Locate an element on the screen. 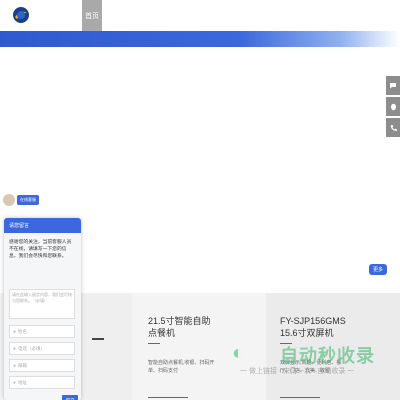  watermark: ◐ 自动秒收录 一 做上链接 · 来访一次 · 自动收录 一 is located at coordinates (312, 358).